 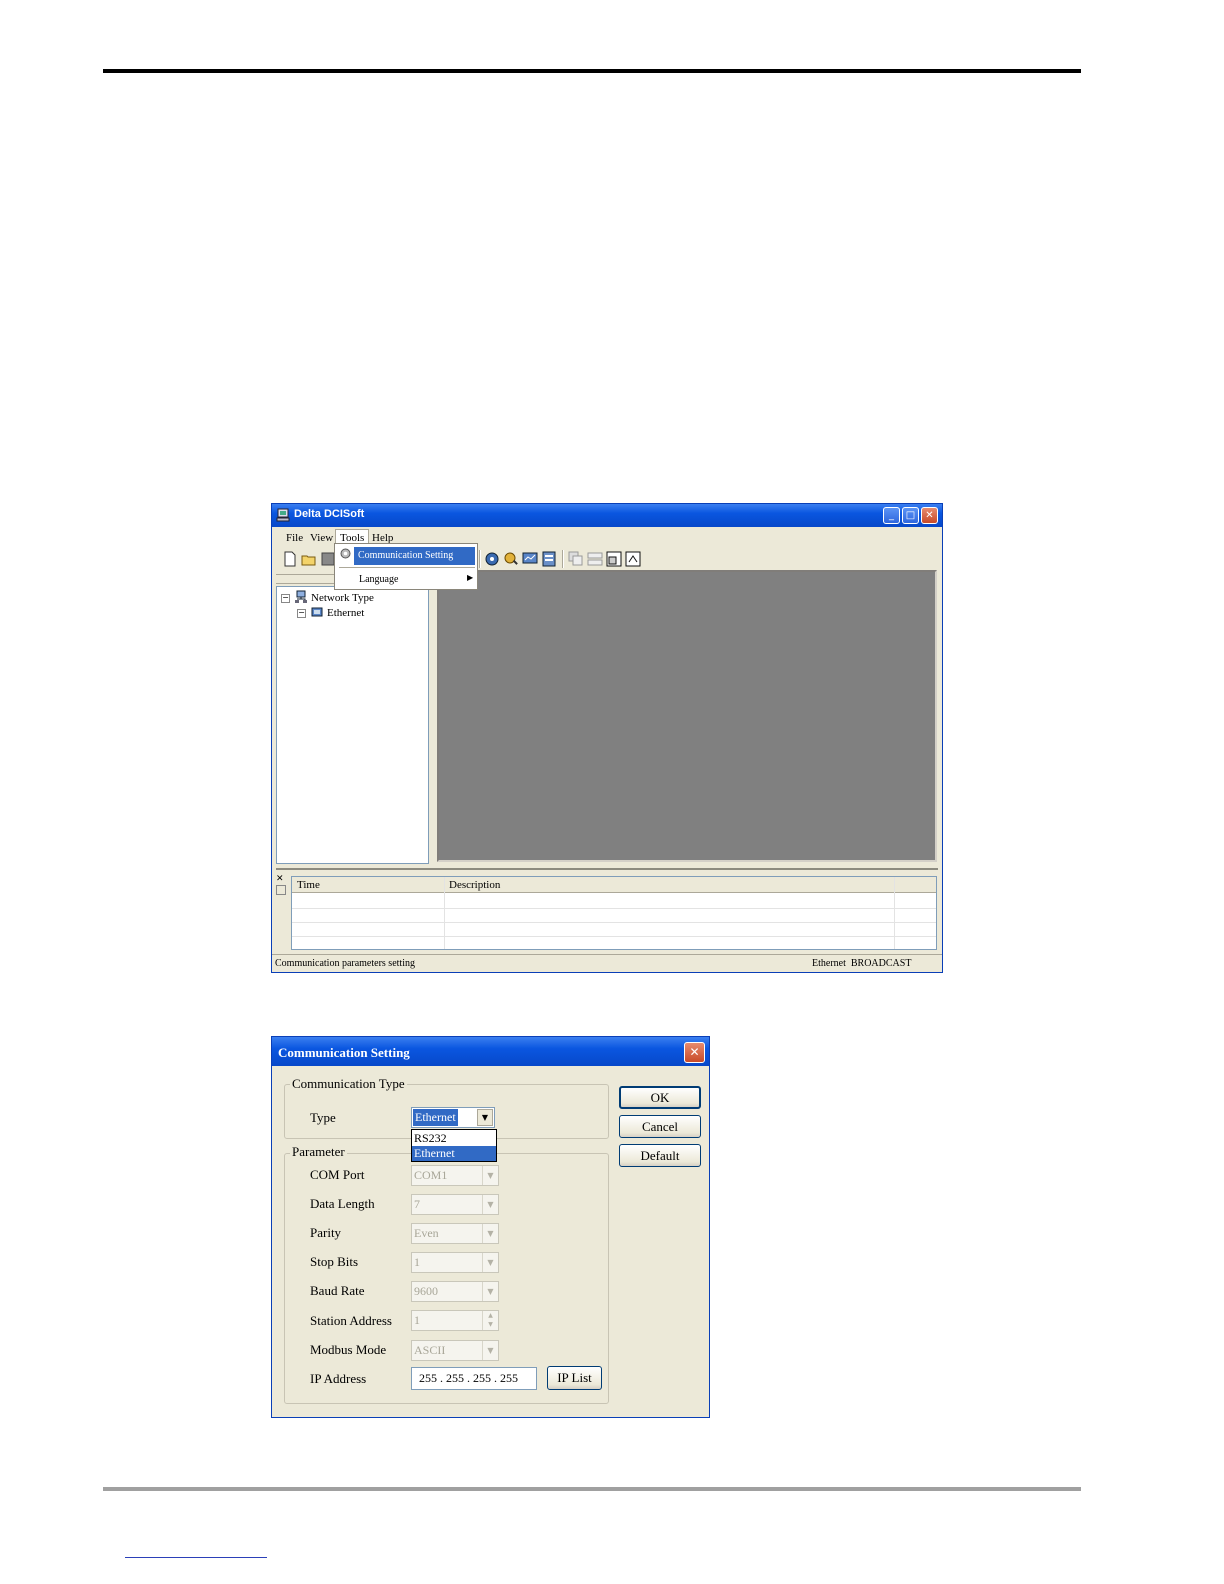 I want to click on maximize-button: □, so click(x=910, y=515).